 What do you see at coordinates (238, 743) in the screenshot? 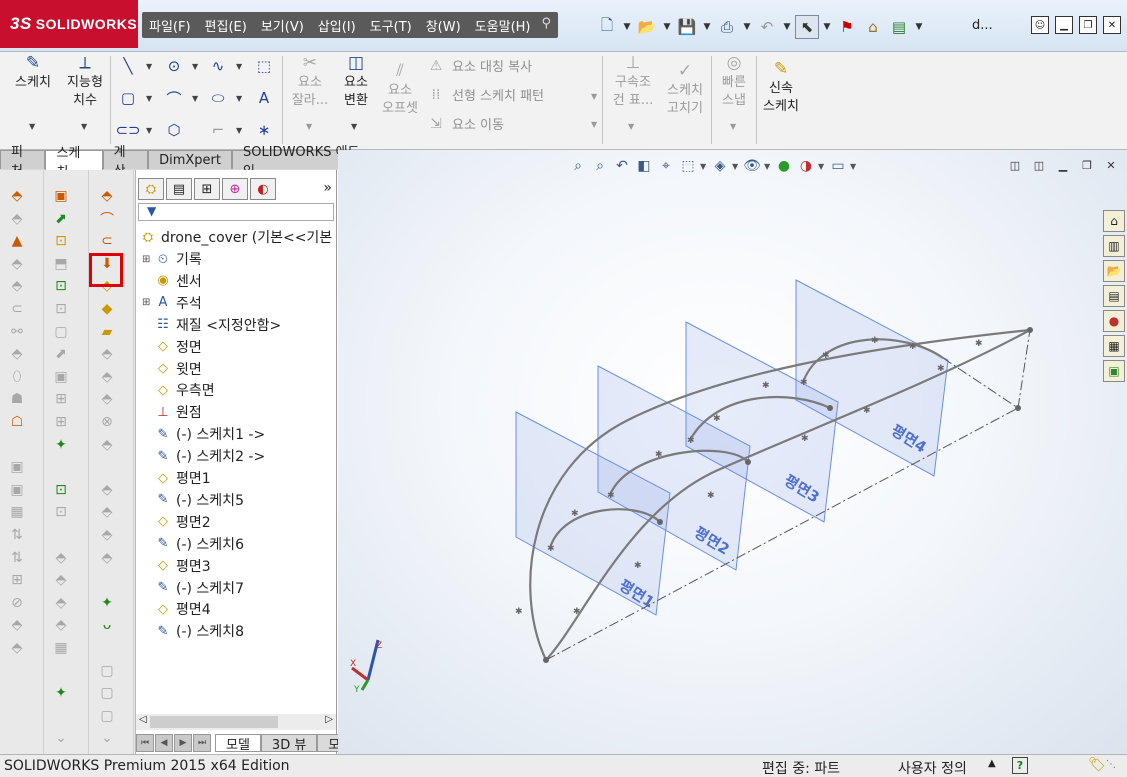
I see `tab-model: 모델` at bounding box center [238, 743].